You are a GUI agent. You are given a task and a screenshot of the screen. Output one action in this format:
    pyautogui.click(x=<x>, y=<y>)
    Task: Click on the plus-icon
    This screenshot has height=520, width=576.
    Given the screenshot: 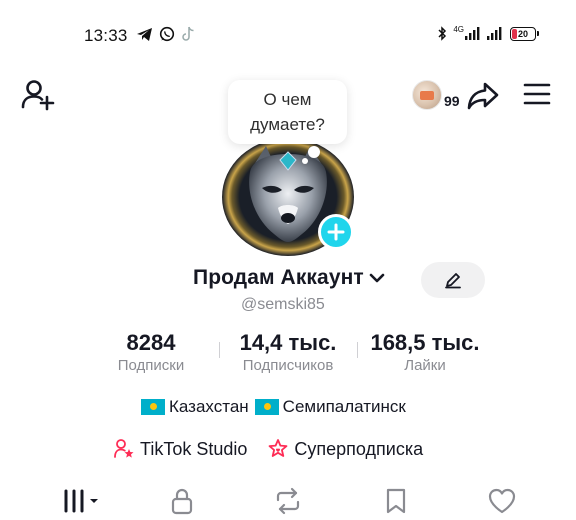 What is the action you would take?
    pyautogui.click(x=336, y=232)
    